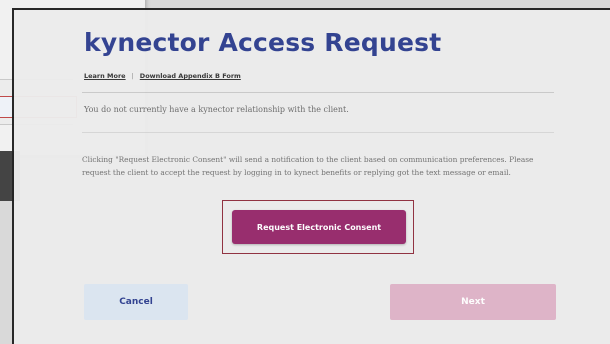 The width and height of the screenshot is (610, 344). I want to click on status-divider, so click(318, 132).